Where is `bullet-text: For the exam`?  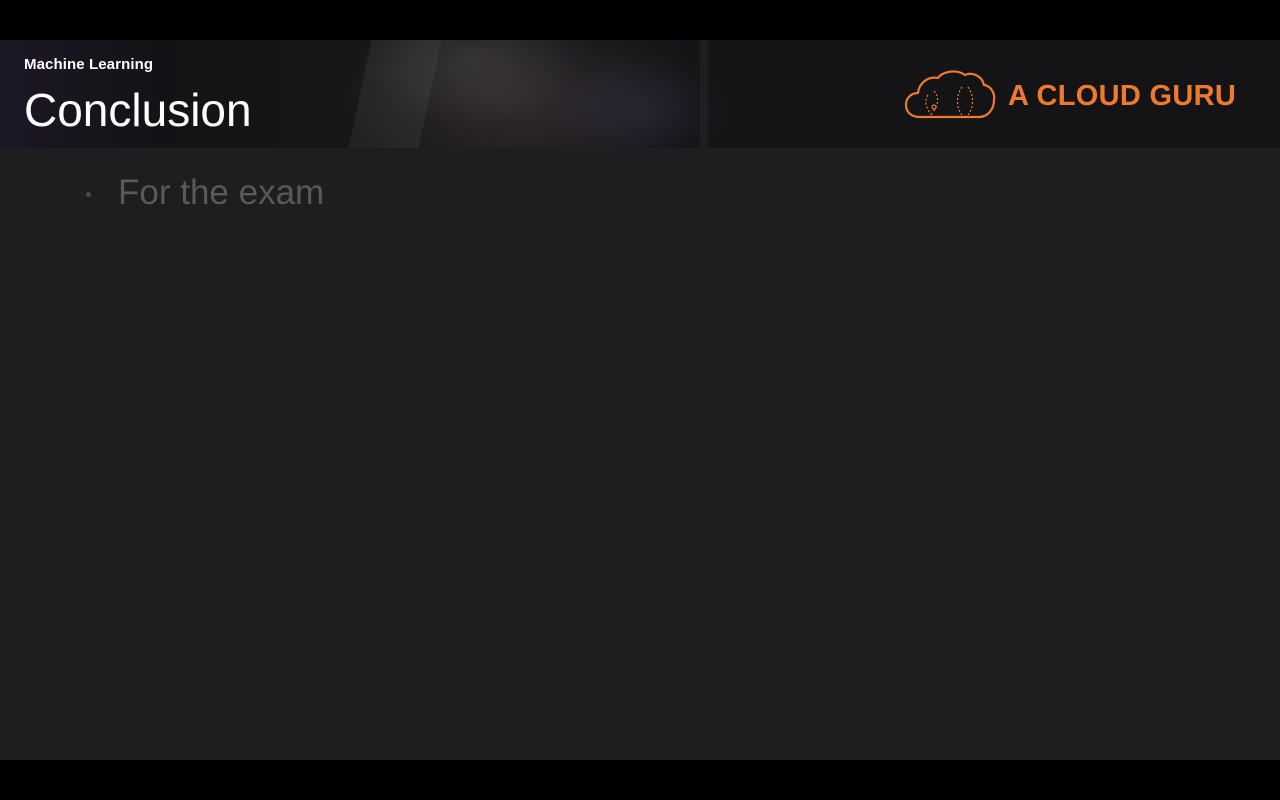 bullet-text: For the exam is located at coordinates (221, 192).